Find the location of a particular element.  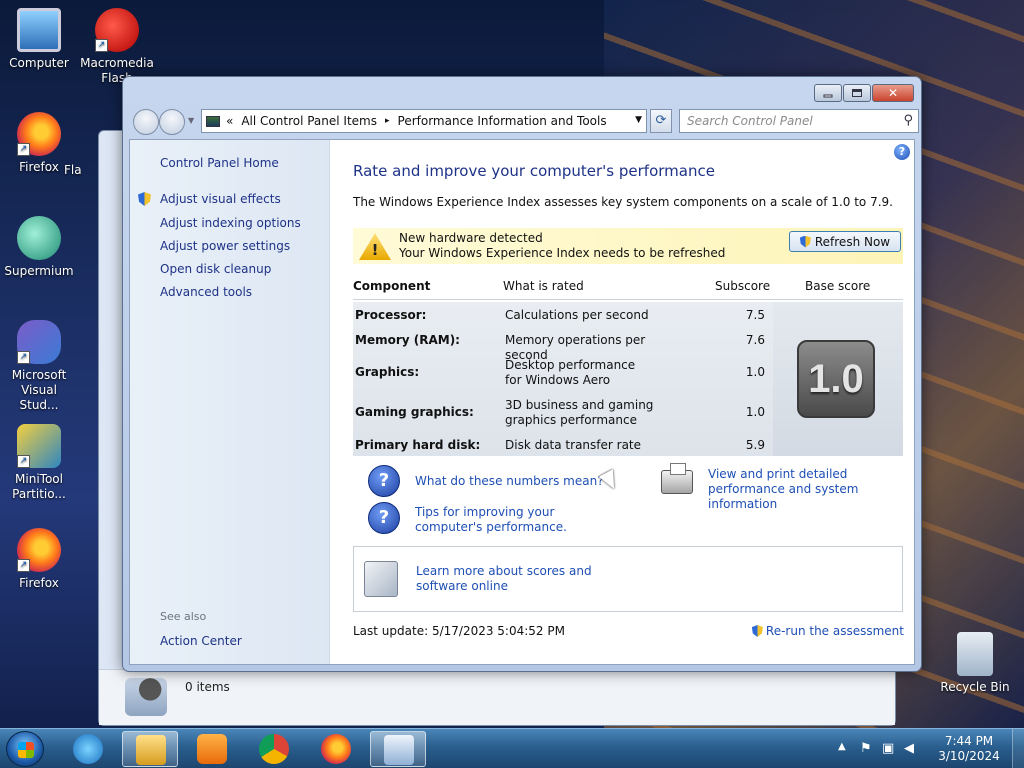

computer-icon is located at coordinates (39, 30).